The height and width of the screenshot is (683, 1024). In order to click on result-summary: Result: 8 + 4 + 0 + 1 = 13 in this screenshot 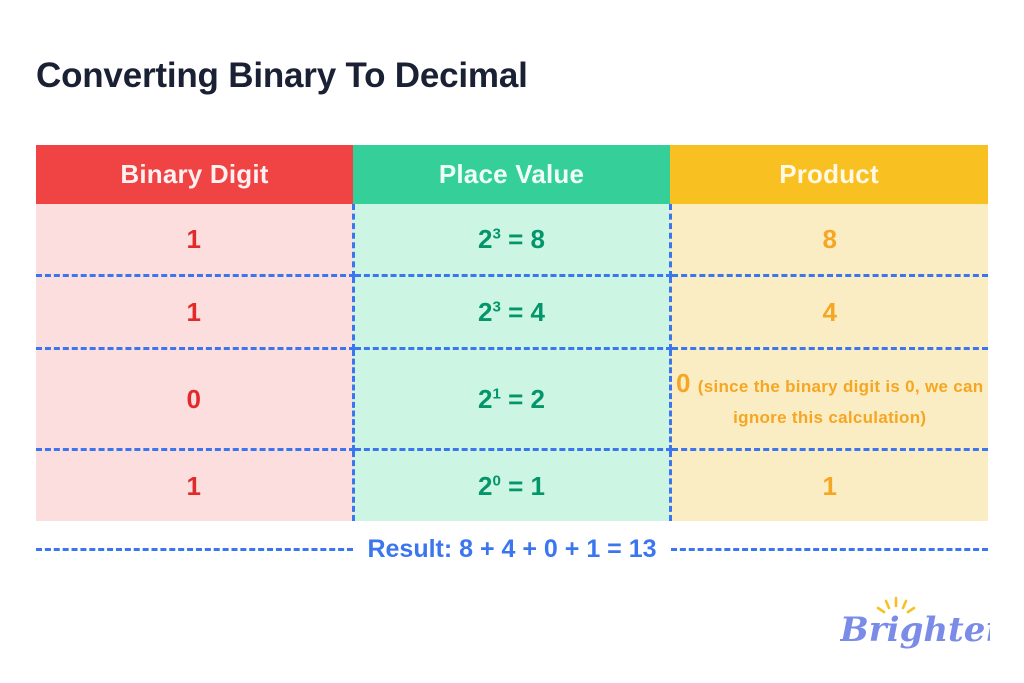, I will do `click(512, 549)`.